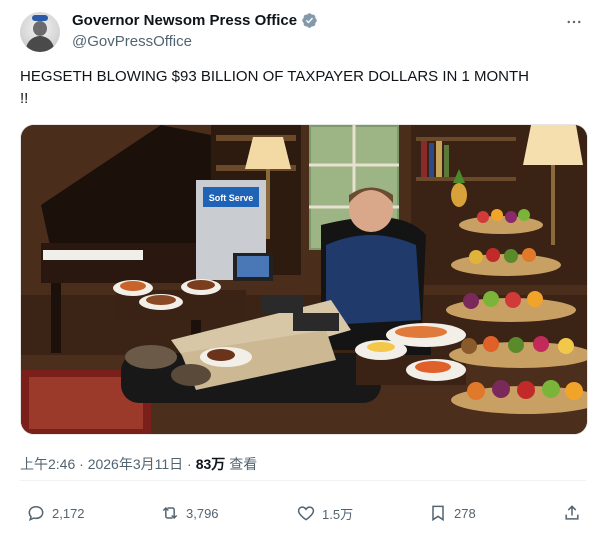 This screenshot has height=541, width=602. What do you see at coordinates (202, 513) in the screenshot?
I see `repost-count: 3,796` at bounding box center [202, 513].